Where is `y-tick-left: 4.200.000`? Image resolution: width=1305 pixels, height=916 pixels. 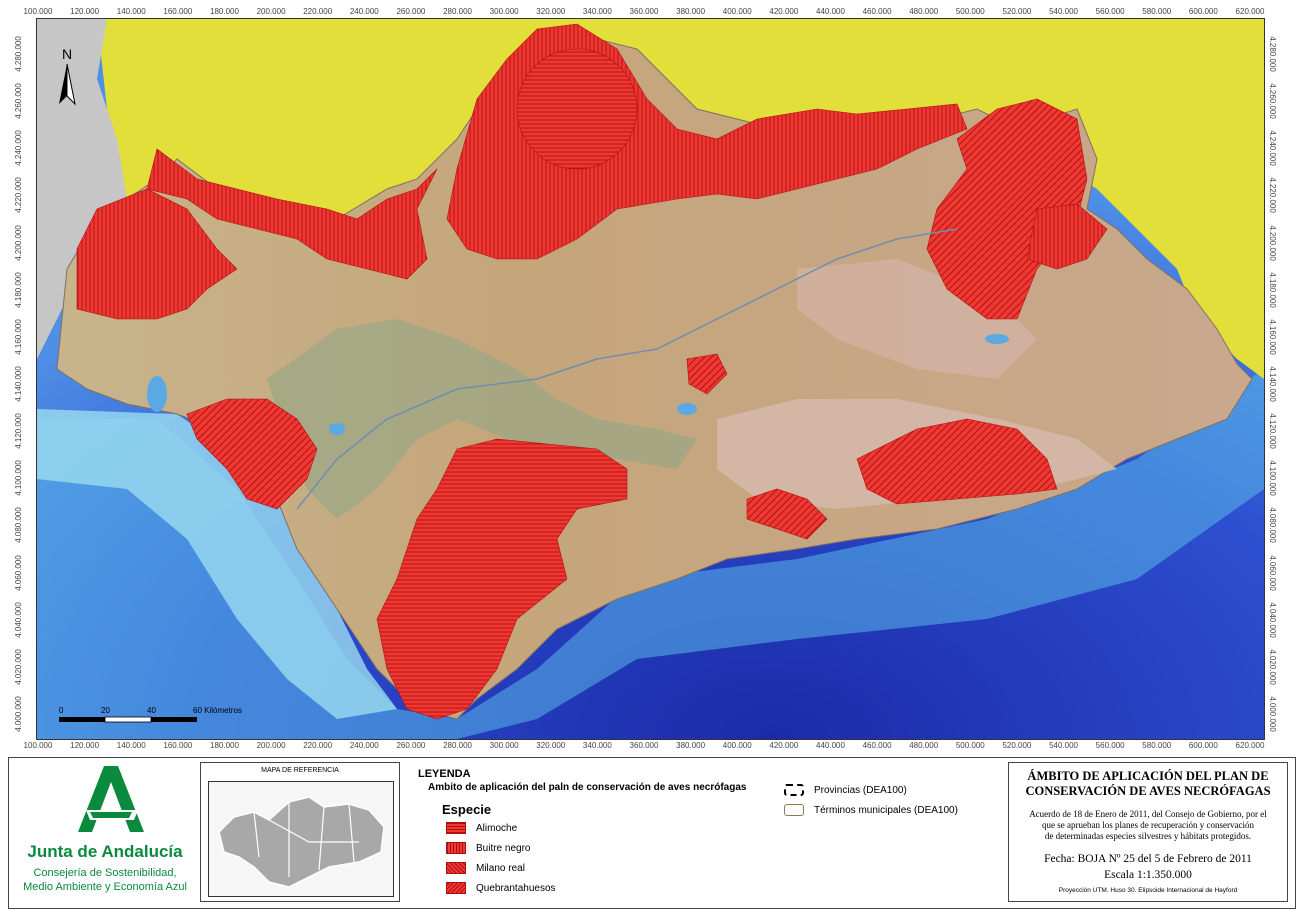
y-tick-left: 4.200.000 is located at coordinates (18, 242).